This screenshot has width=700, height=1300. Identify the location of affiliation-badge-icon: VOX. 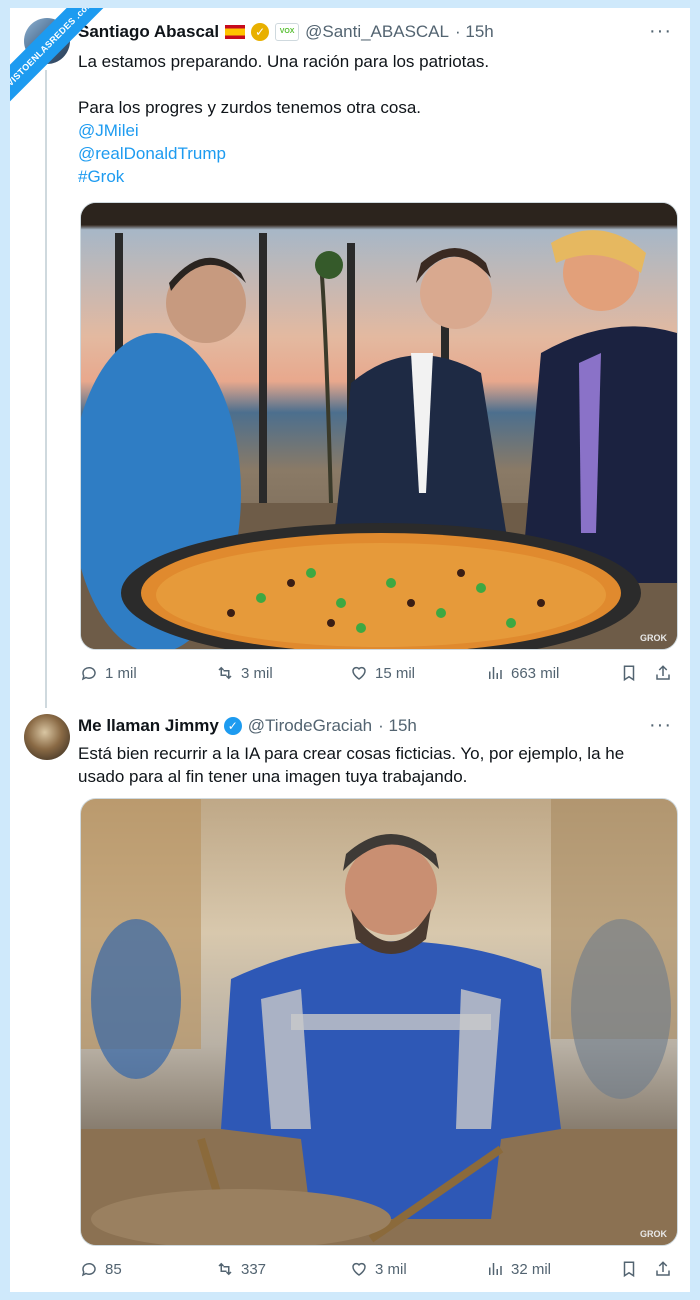
(287, 32).